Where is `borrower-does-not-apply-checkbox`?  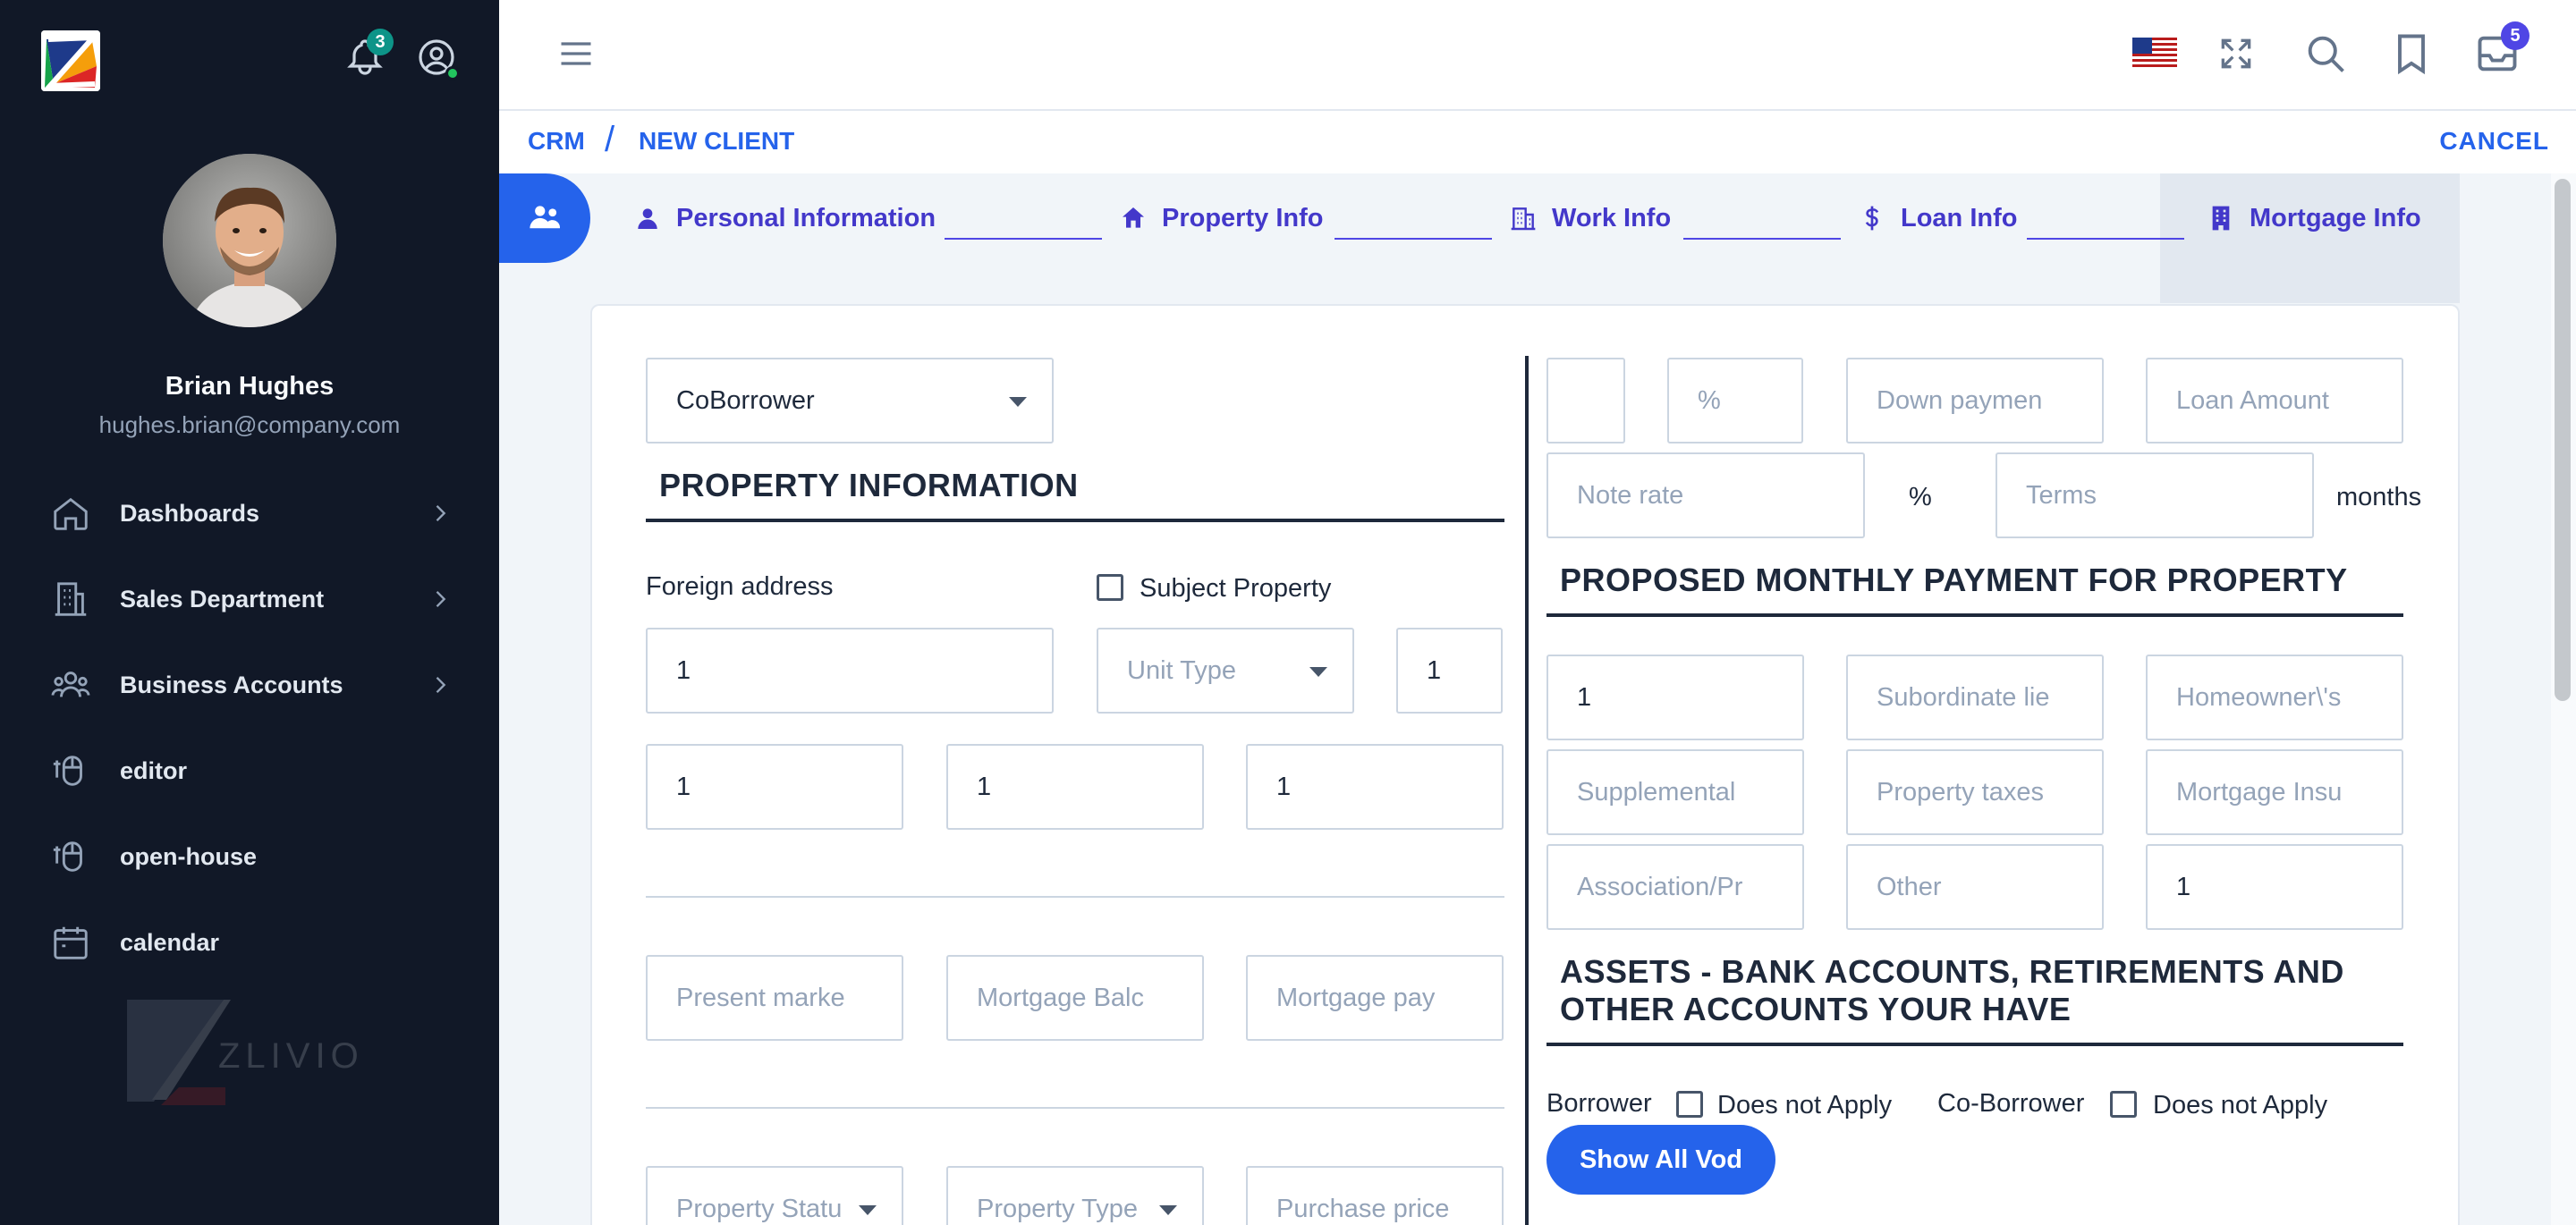 borrower-does-not-apply-checkbox is located at coordinates (1689, 1104).